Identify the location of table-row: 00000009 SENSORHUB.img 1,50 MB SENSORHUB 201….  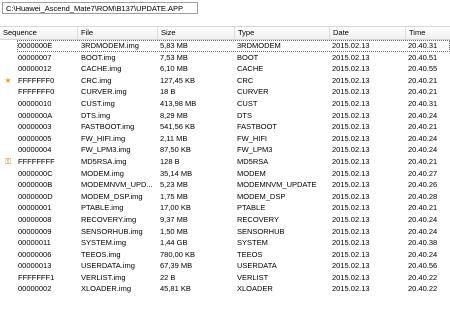
(225, 232).